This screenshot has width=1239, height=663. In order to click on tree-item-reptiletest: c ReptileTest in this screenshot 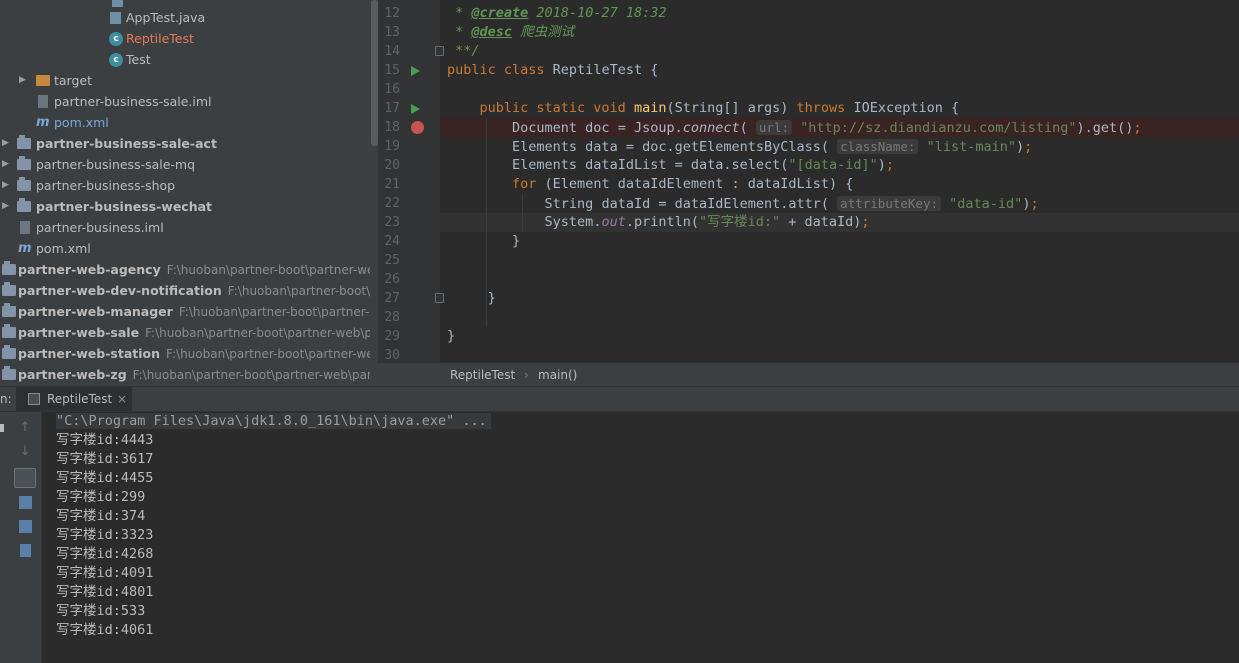, I will do `click(185, 38)`.